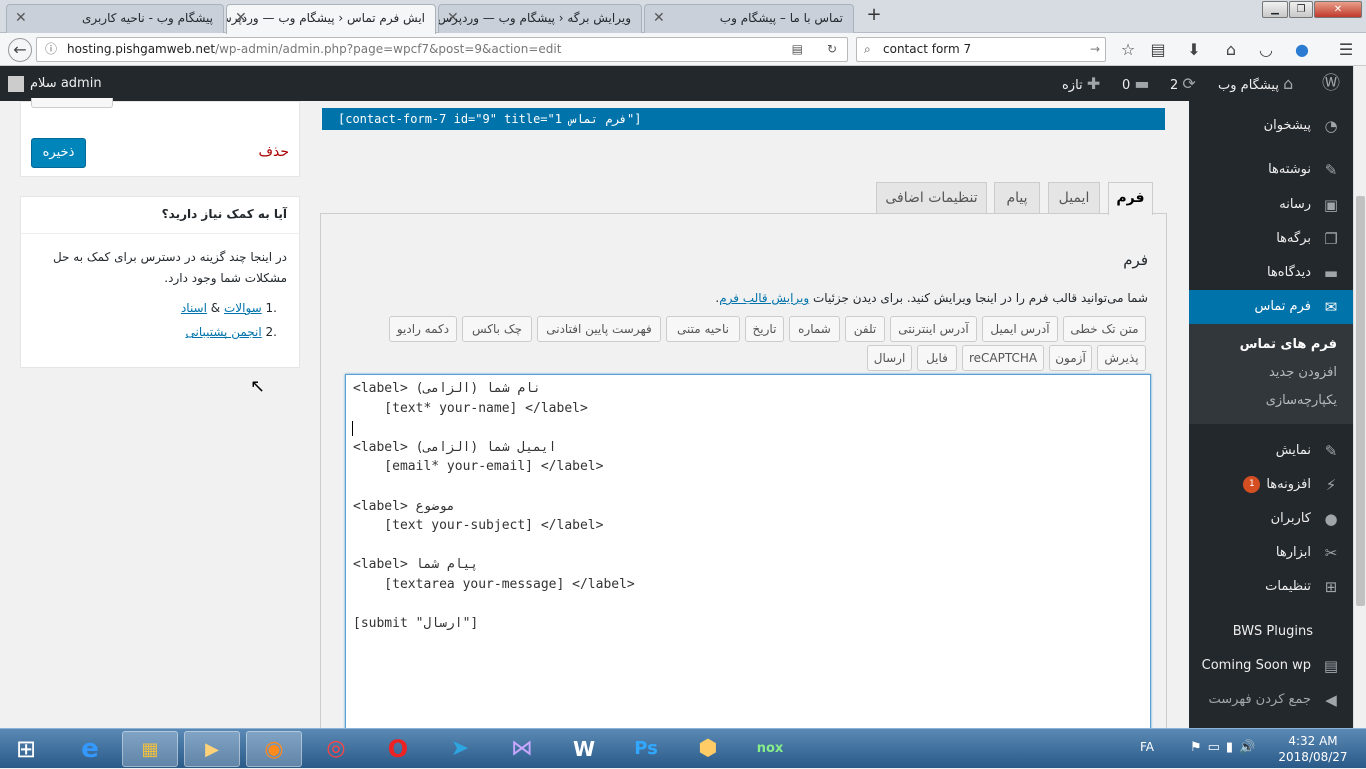  What do you see at coordinates (58, 153) in the screenshot?
I see `save-button: ذخیره` at bounding box center [58, 153].